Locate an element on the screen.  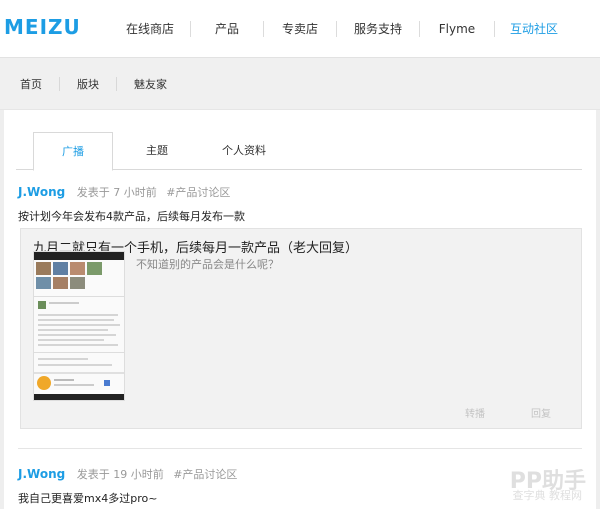
top-navigation-bar: MEIZU 在线商店 产品 专卖店 服务支持 Flyme 互动社区 is located at coordinates (300, 29).